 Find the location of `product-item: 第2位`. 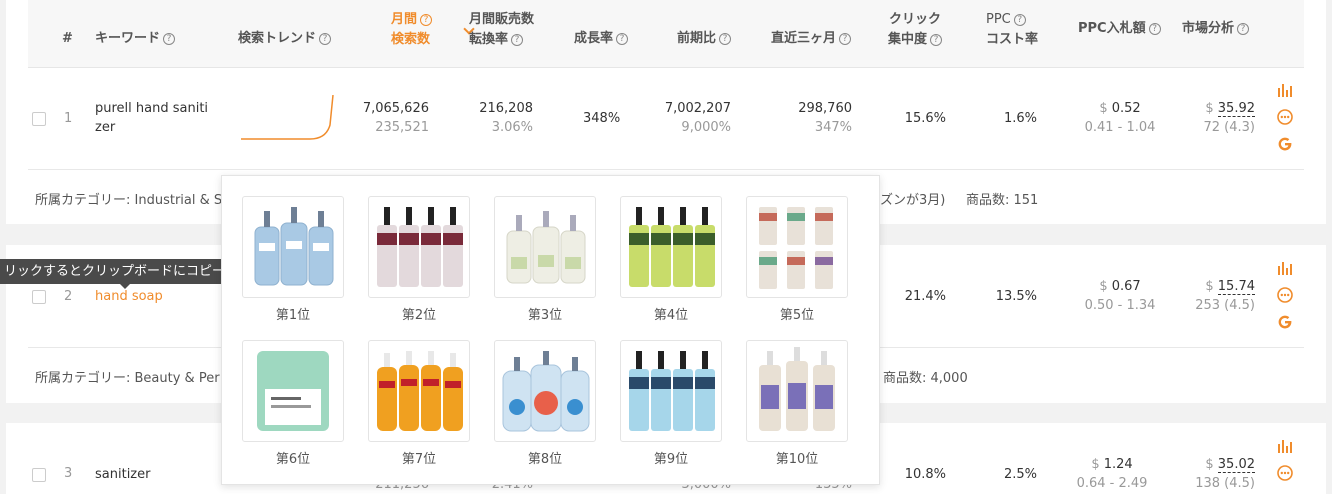

product-item: 第2位 is located at coordinates (419, 259).